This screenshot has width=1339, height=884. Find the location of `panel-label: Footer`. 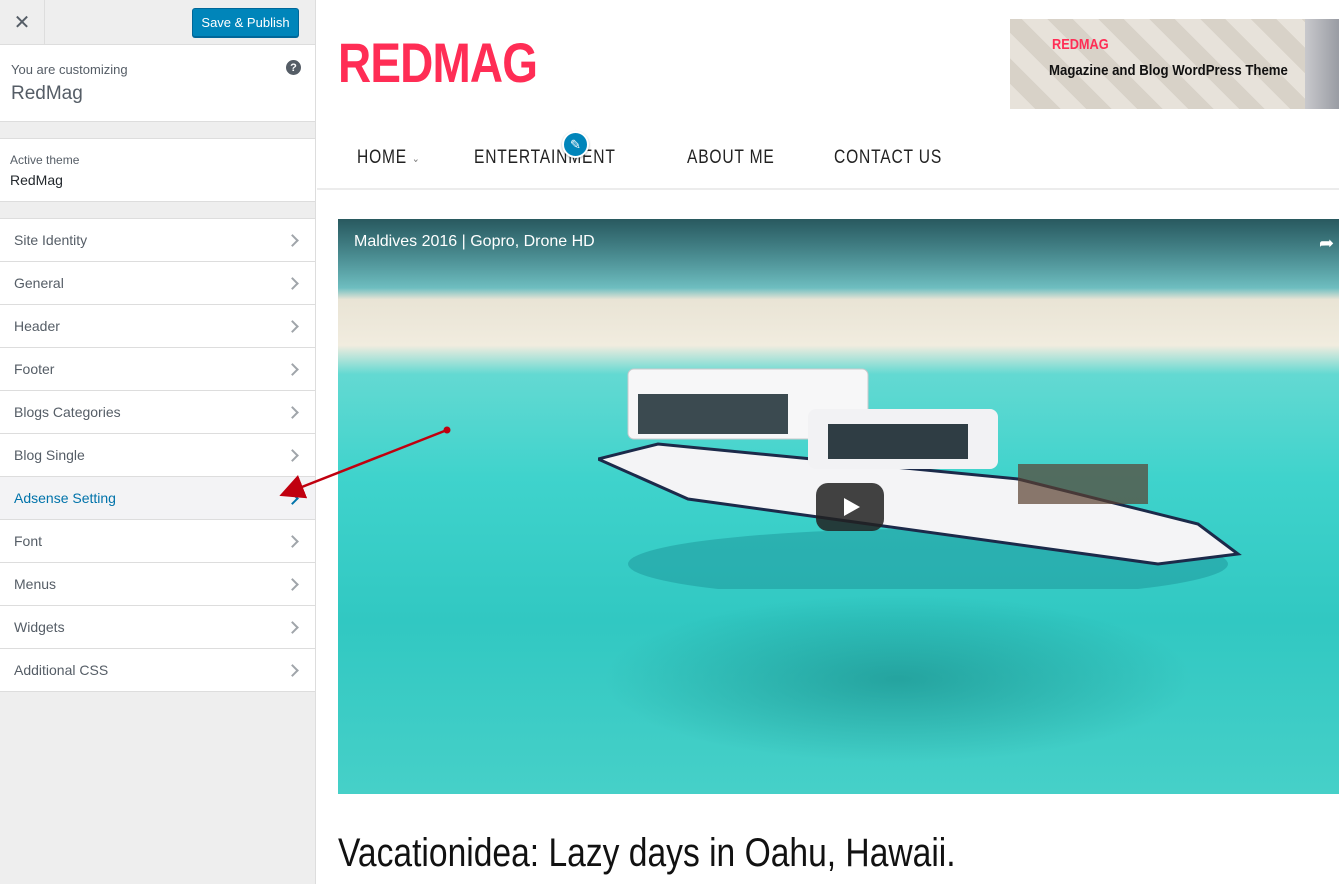

panel-label: Footer is located at coordinates (34, 369).